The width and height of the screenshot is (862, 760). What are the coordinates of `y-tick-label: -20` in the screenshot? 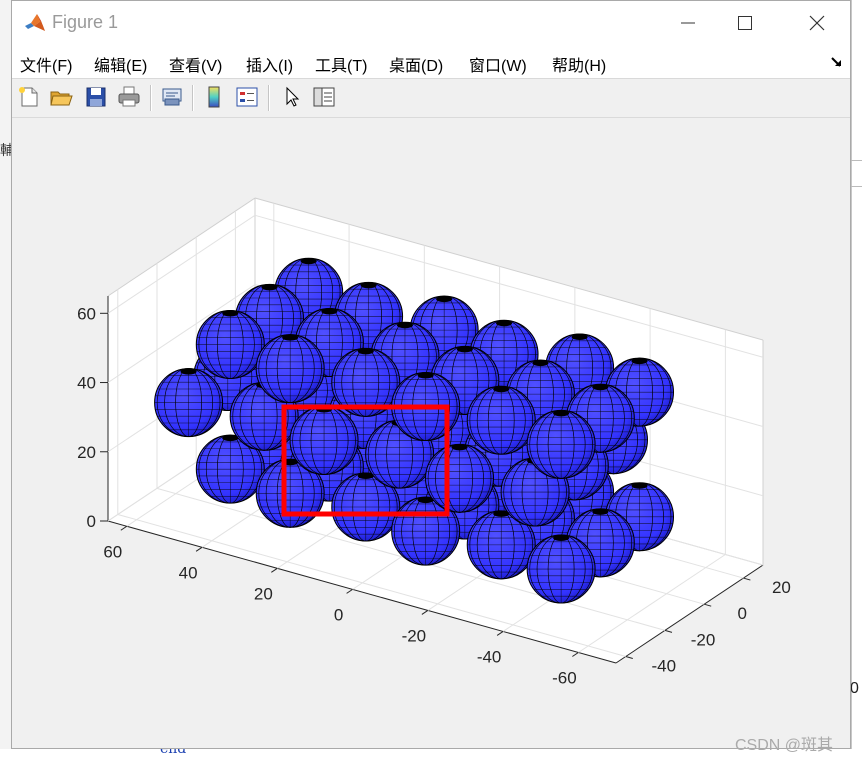 It's located at (703, 639).